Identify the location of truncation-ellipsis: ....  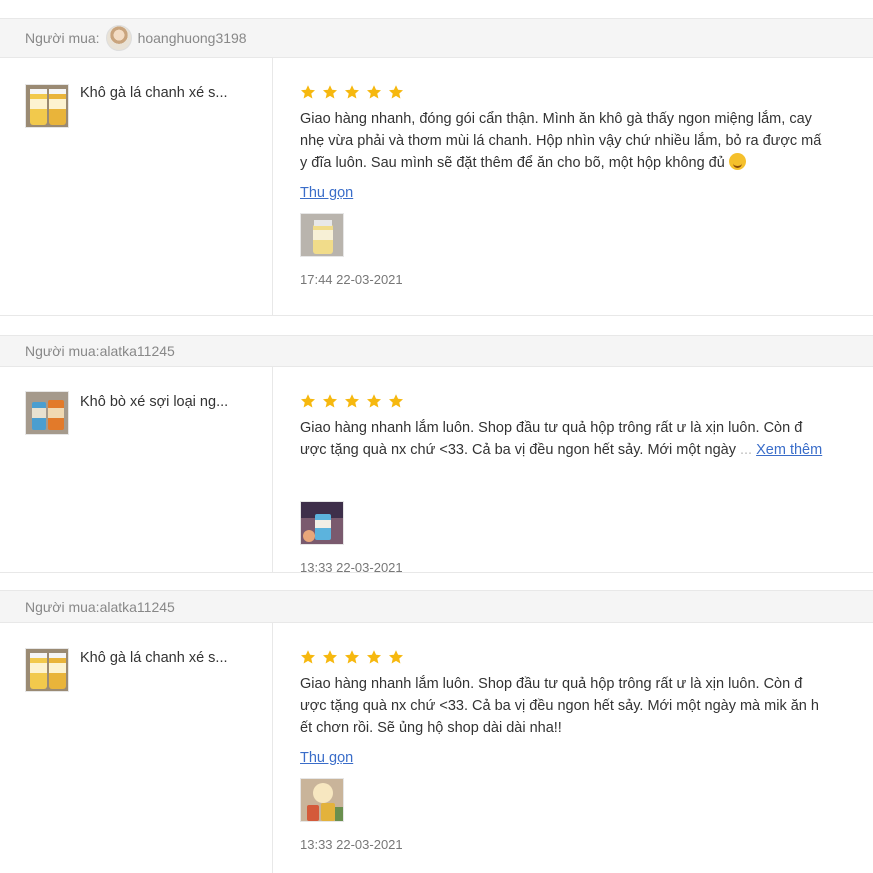
(746, 450).